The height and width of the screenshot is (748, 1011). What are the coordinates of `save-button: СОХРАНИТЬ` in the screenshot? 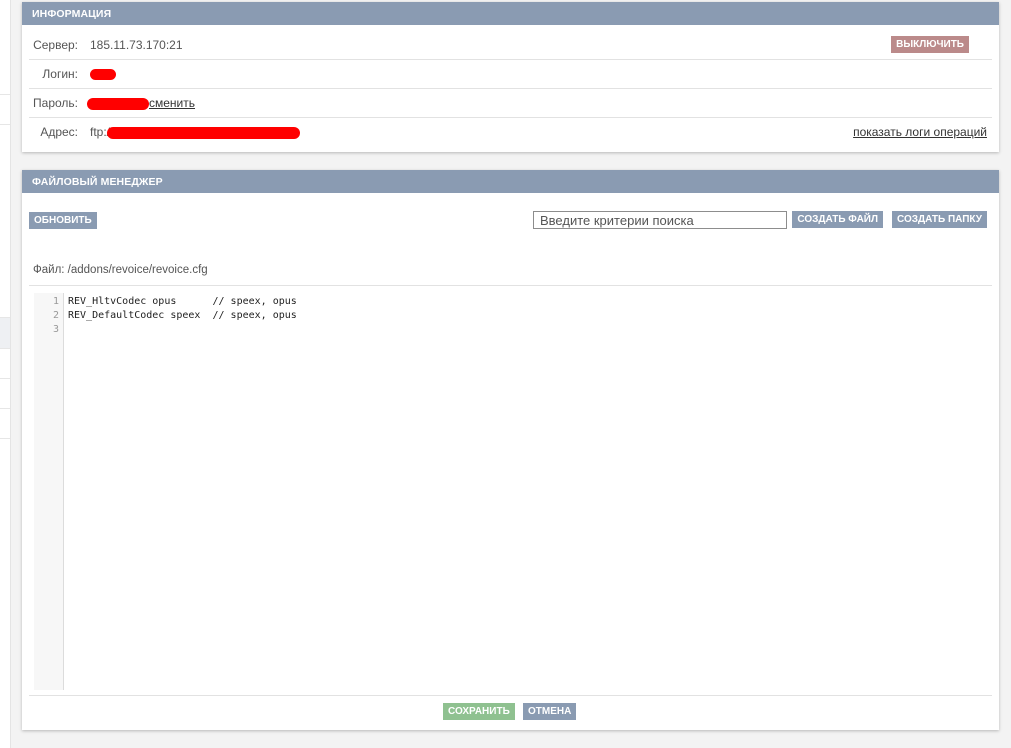 It's located at (479, 711).